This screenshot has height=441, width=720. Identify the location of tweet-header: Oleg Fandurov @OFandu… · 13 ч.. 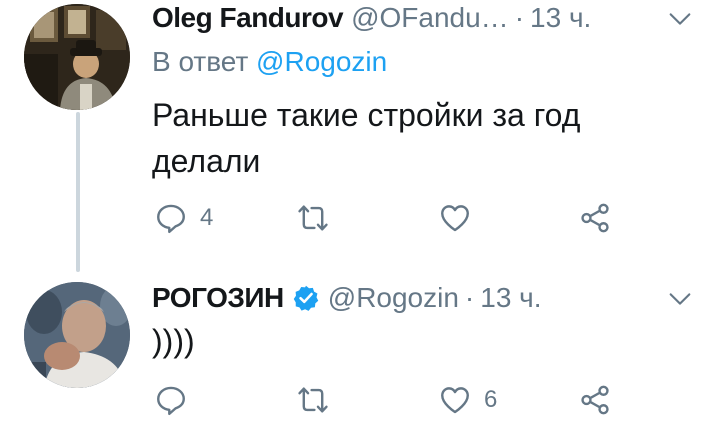
(436, 18).